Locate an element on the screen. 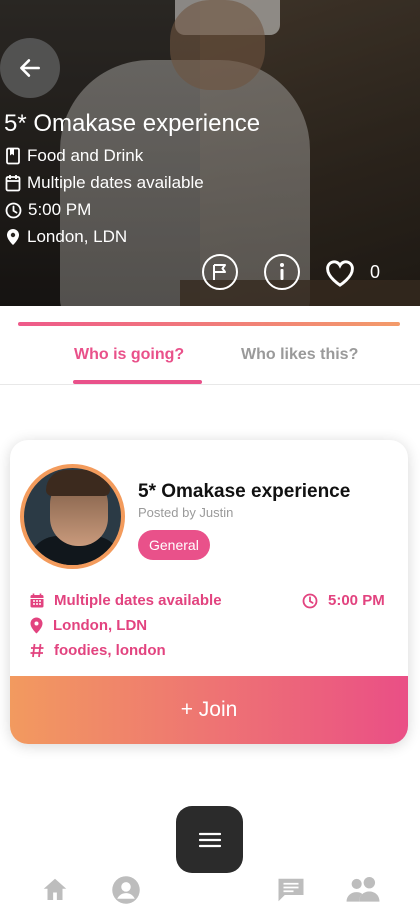 Image resolution: width=420 pixels, height=916 pixels. card-title: 5* Omakase experience is located at coordinates (244, 491).